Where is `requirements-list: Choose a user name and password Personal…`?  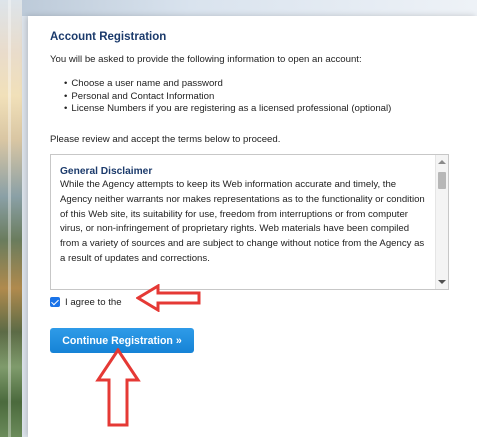 requirements-list: Choose a user name and password Personal… is located at coordinates (227, 97).